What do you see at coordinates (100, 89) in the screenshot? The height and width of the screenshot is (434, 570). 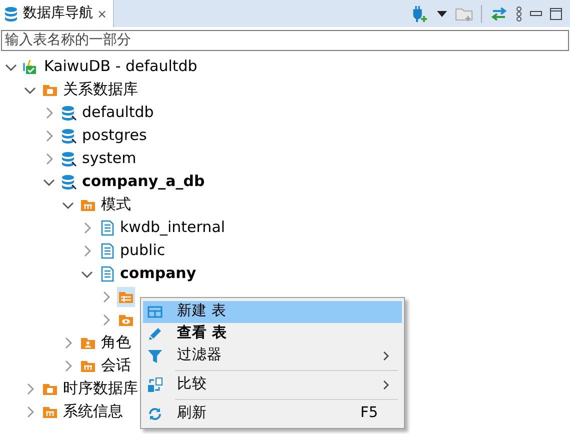 I see `tree-item: 关系数据库` at bounding box center [100, 89].